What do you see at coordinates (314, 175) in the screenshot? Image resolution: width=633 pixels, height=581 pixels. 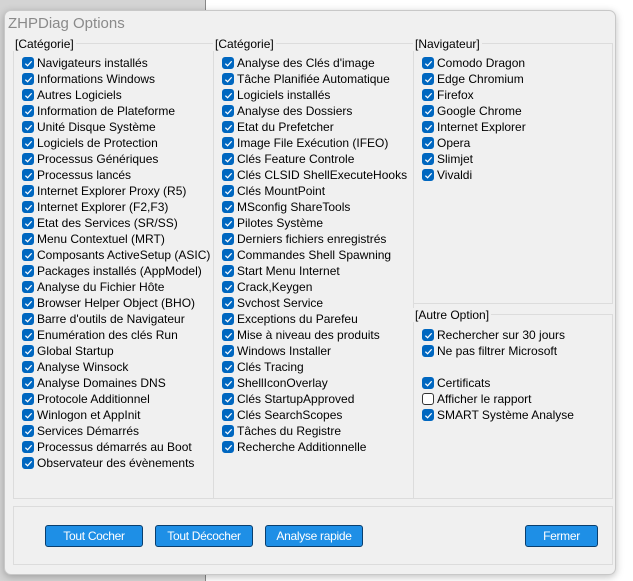 I see `checkbox-item: Clés CLSID ShellExecuteHooks` at bounding box center [314, 175].